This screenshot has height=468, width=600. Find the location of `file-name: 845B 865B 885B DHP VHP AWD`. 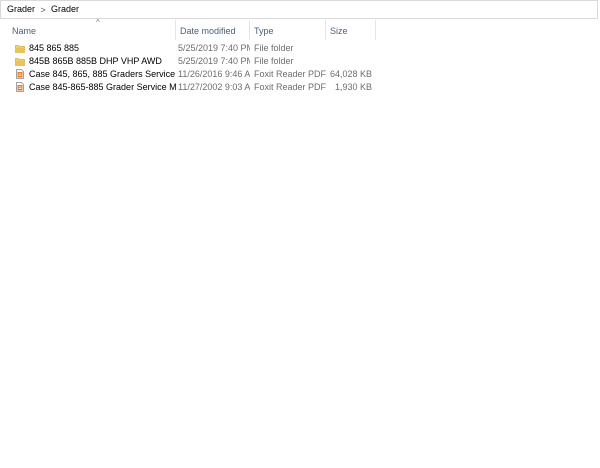

file-name: 845B 865B 885B DHP VHP AWD is located at coordinates (95, 61).